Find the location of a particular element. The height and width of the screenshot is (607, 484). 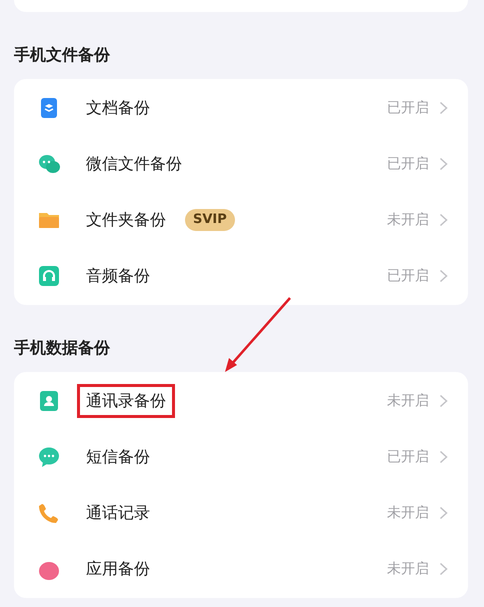

item-label: 音频备份 is located at coordinates (118, 276).